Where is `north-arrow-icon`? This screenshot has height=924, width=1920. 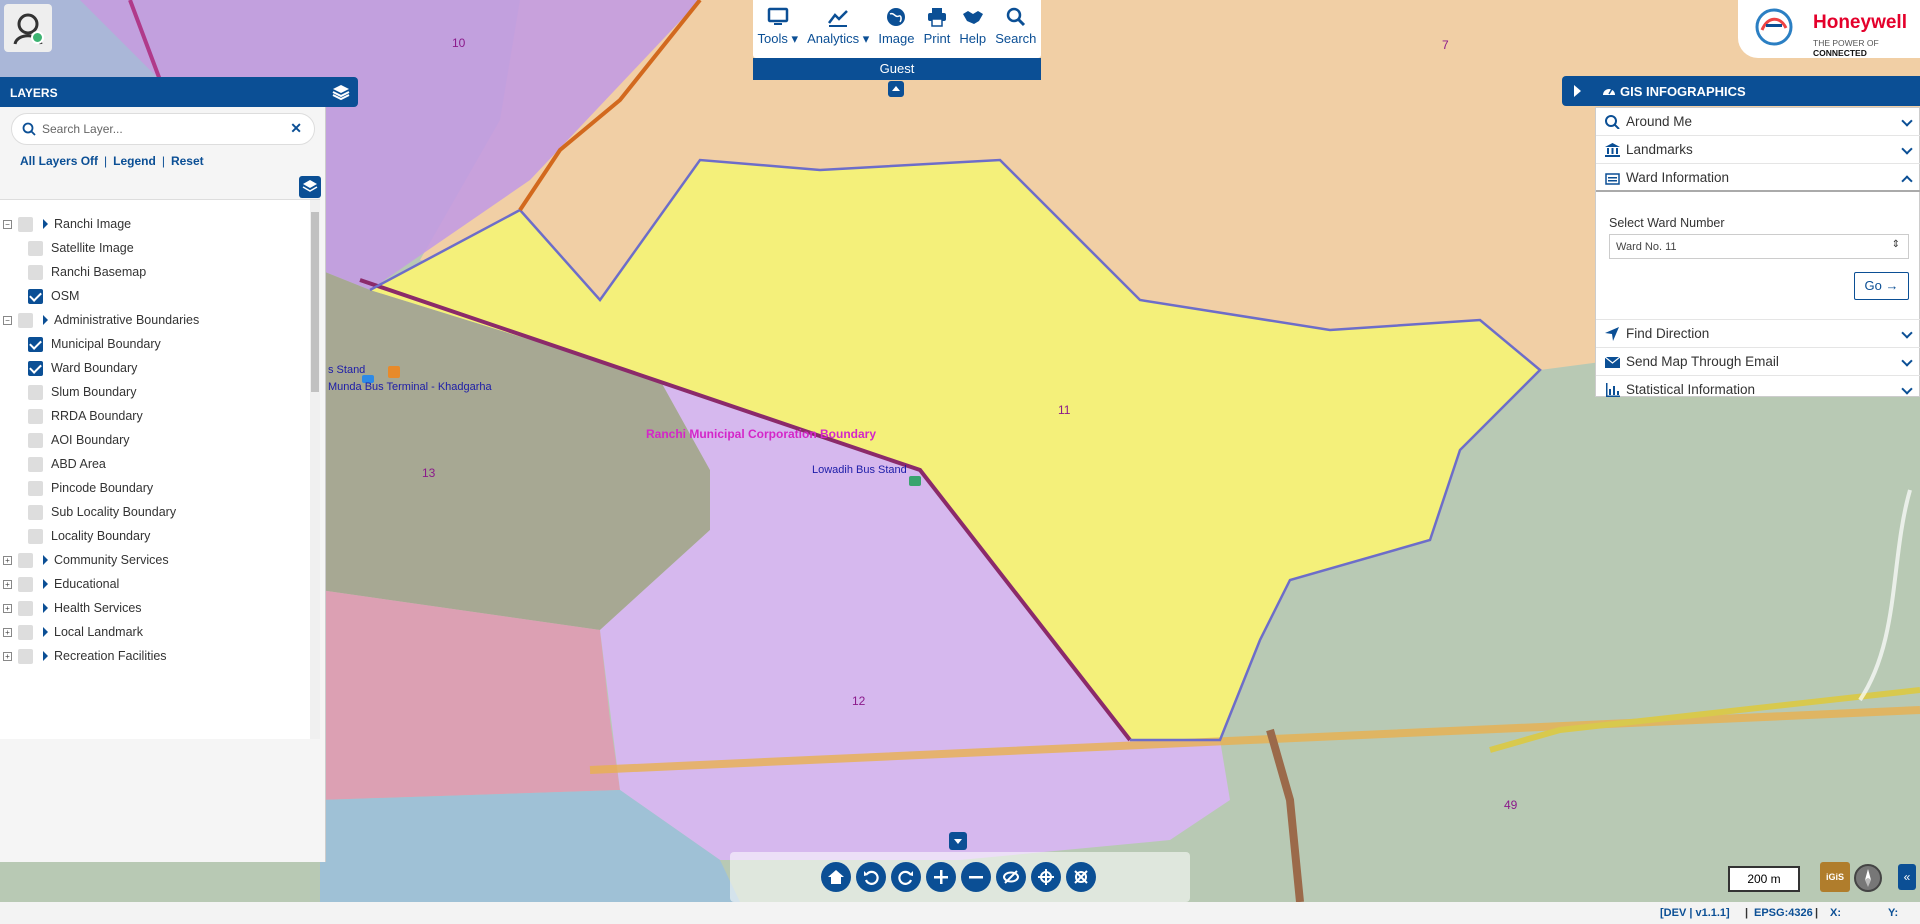
north-arrow-icon is located at coordinates (1868, 878).